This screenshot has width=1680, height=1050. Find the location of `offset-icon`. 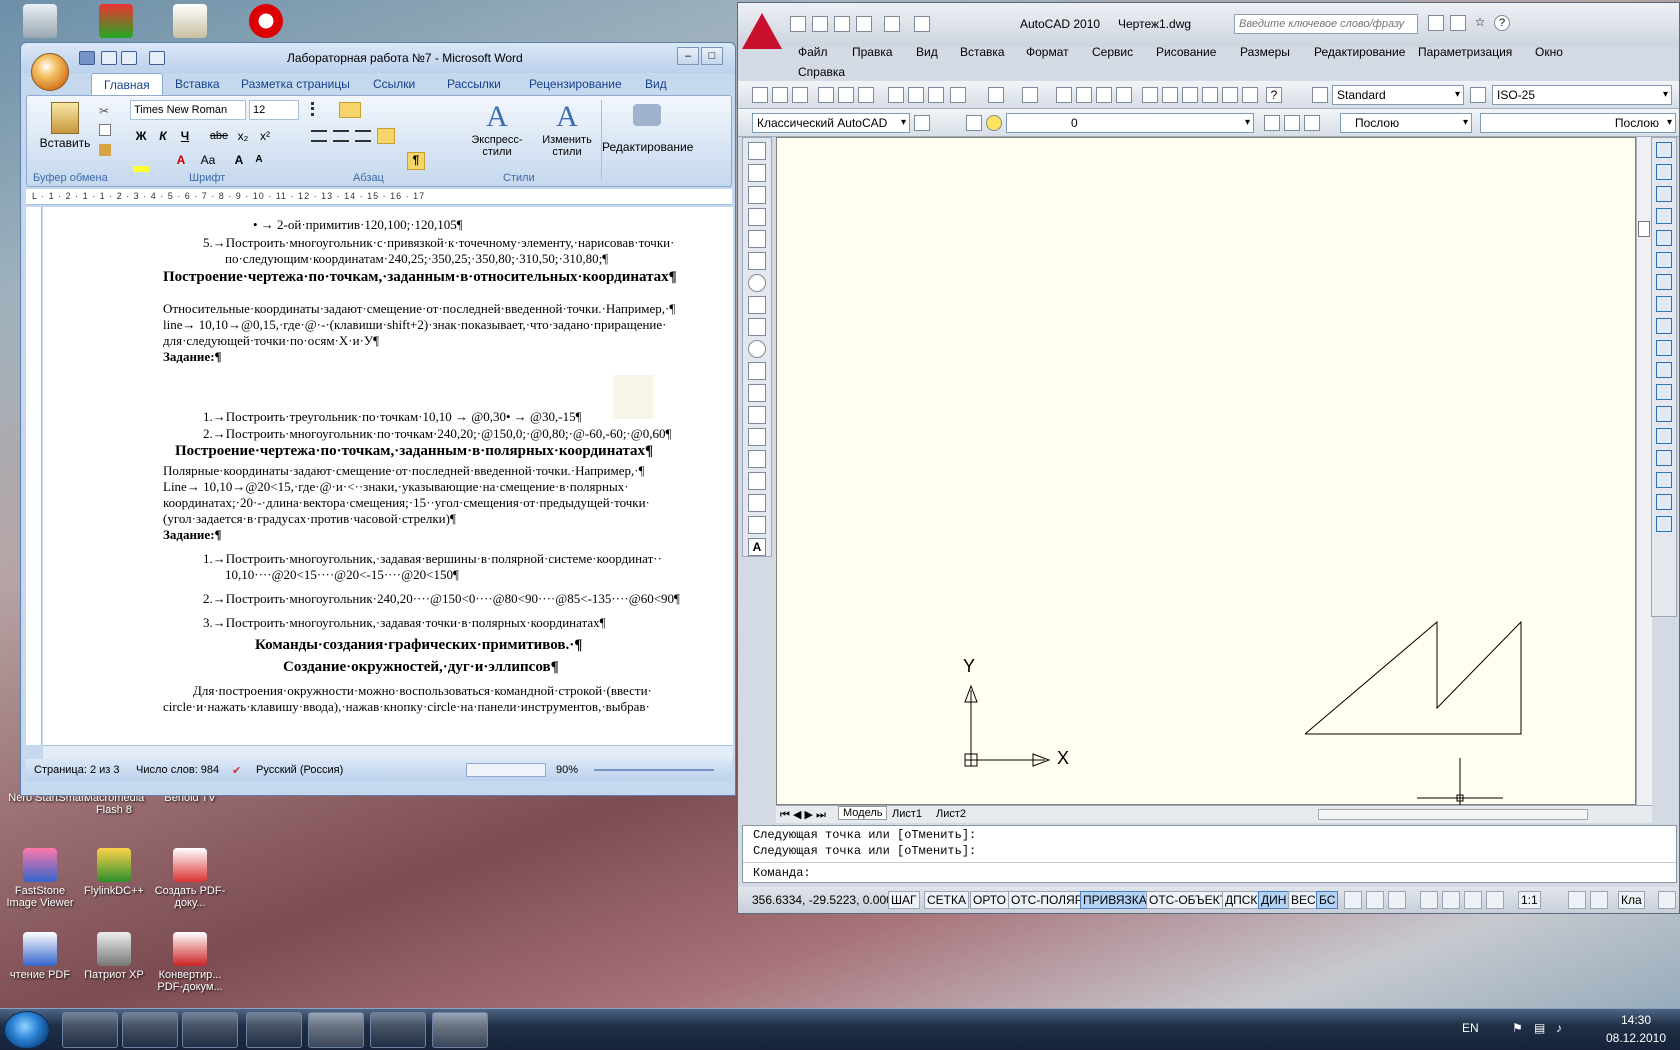

offset-icon is located at coordinates (1664, 216).